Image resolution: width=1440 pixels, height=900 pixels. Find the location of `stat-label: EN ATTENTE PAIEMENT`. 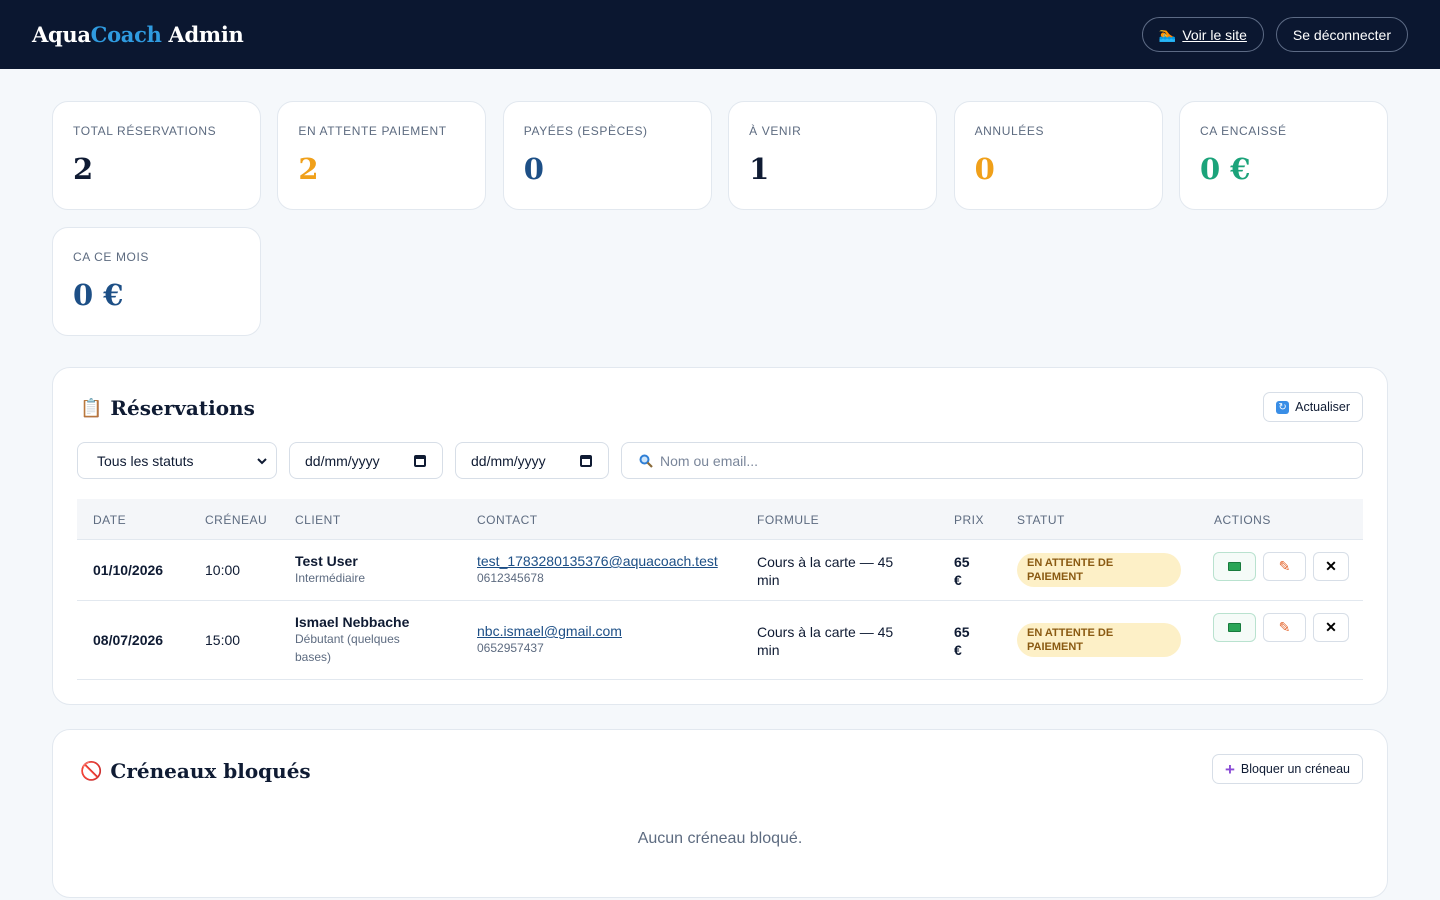

stat-label: EN ATTENTE PAIEMENT is located at coordinates (372, 131).